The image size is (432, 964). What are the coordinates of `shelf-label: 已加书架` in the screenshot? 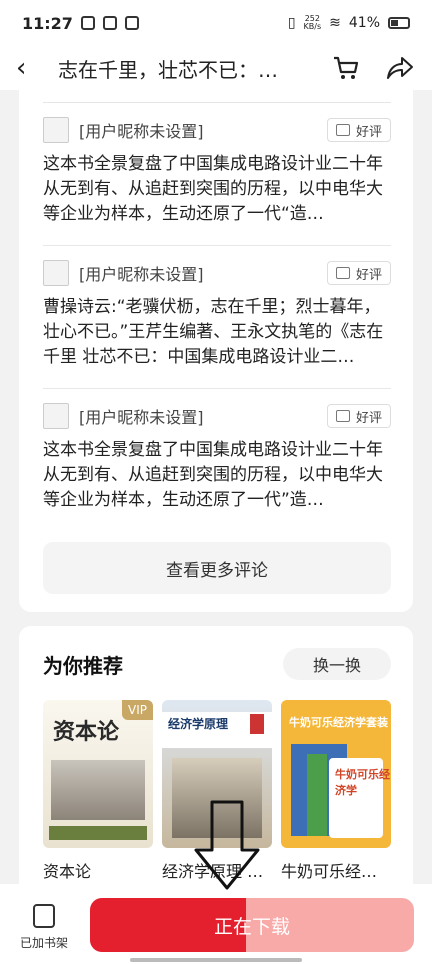 It's located at (43, 943).